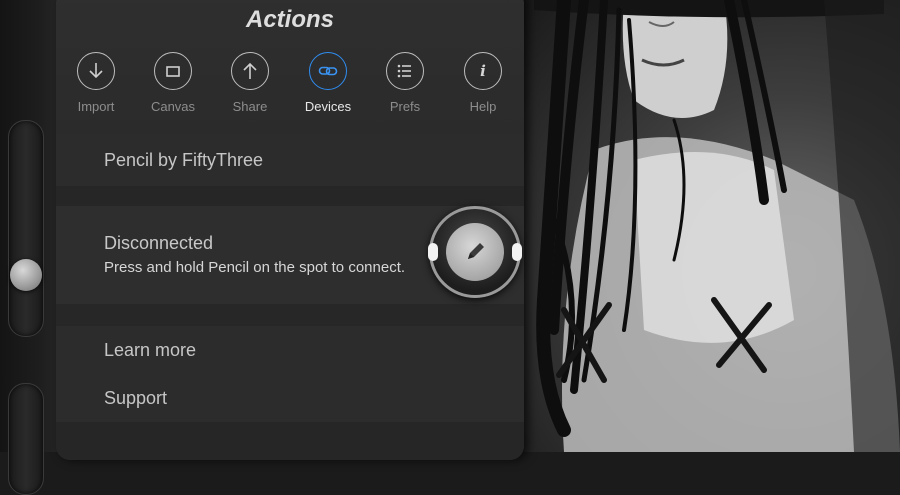 The height and width of the screenshot is (495, 900). What do you see at coordinates (250, 71) in the screenshot?
I see `share-arrow-icon` at bounding box center [250, 71].